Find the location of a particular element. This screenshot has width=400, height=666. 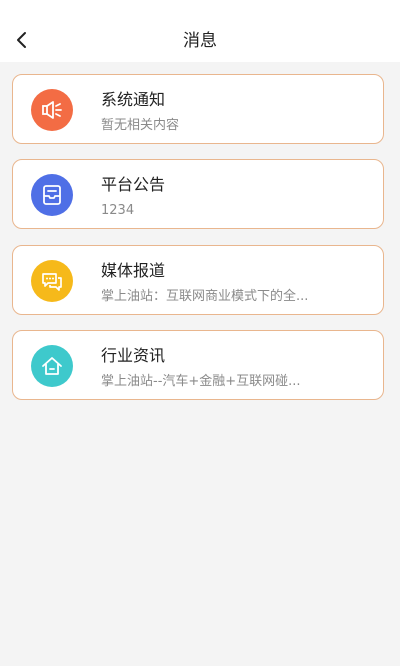

card-title: 行业资讯 is located at coordinates (133, 355).